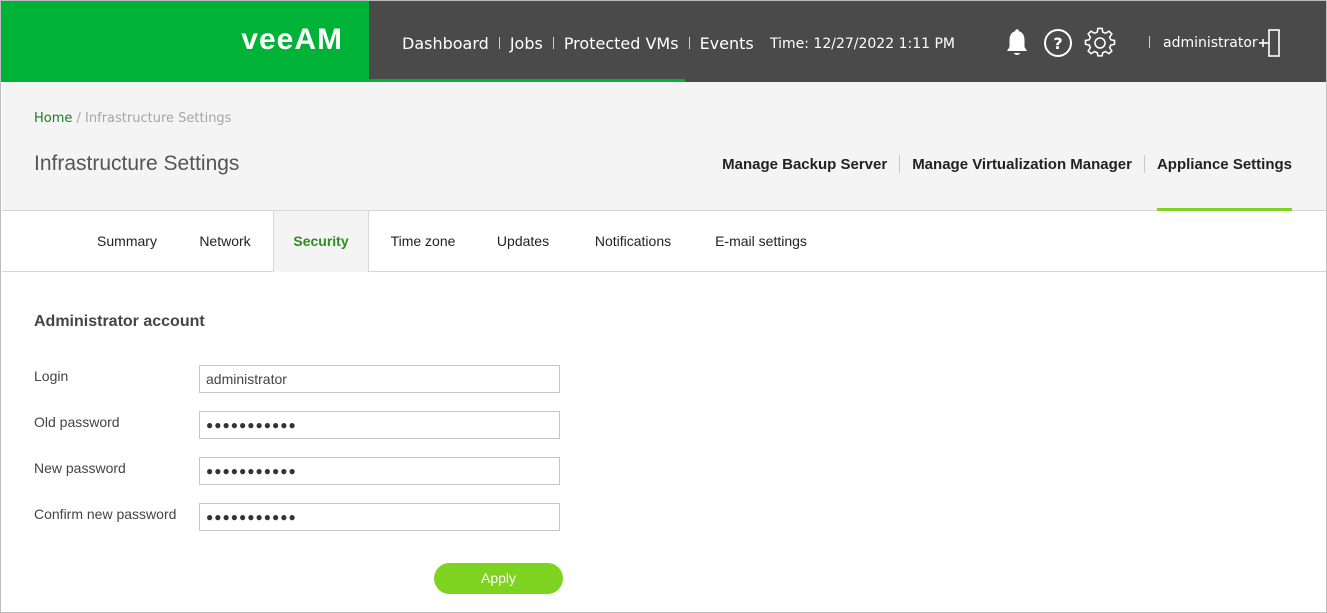 The height and width of the screenshot is (613, 1327). Describe the element at coordinates (379, 425) in the screenshot. I see `old-password-input: ●●●●●●●●●●●` at that location.